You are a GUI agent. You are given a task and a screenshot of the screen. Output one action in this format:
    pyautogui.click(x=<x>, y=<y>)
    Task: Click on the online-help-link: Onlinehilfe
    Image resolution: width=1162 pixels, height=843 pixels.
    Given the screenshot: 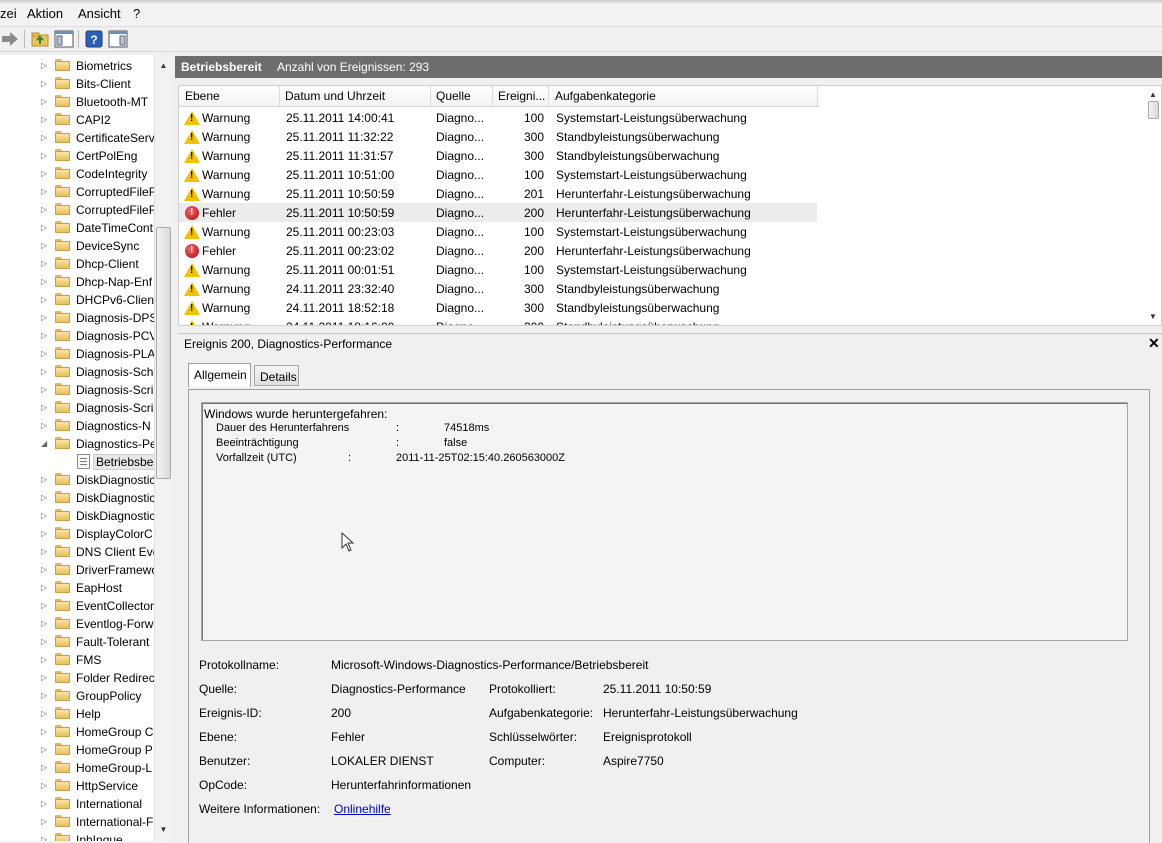 What is the action you would take?
    pyautogui.click(x=362, y=809)
    